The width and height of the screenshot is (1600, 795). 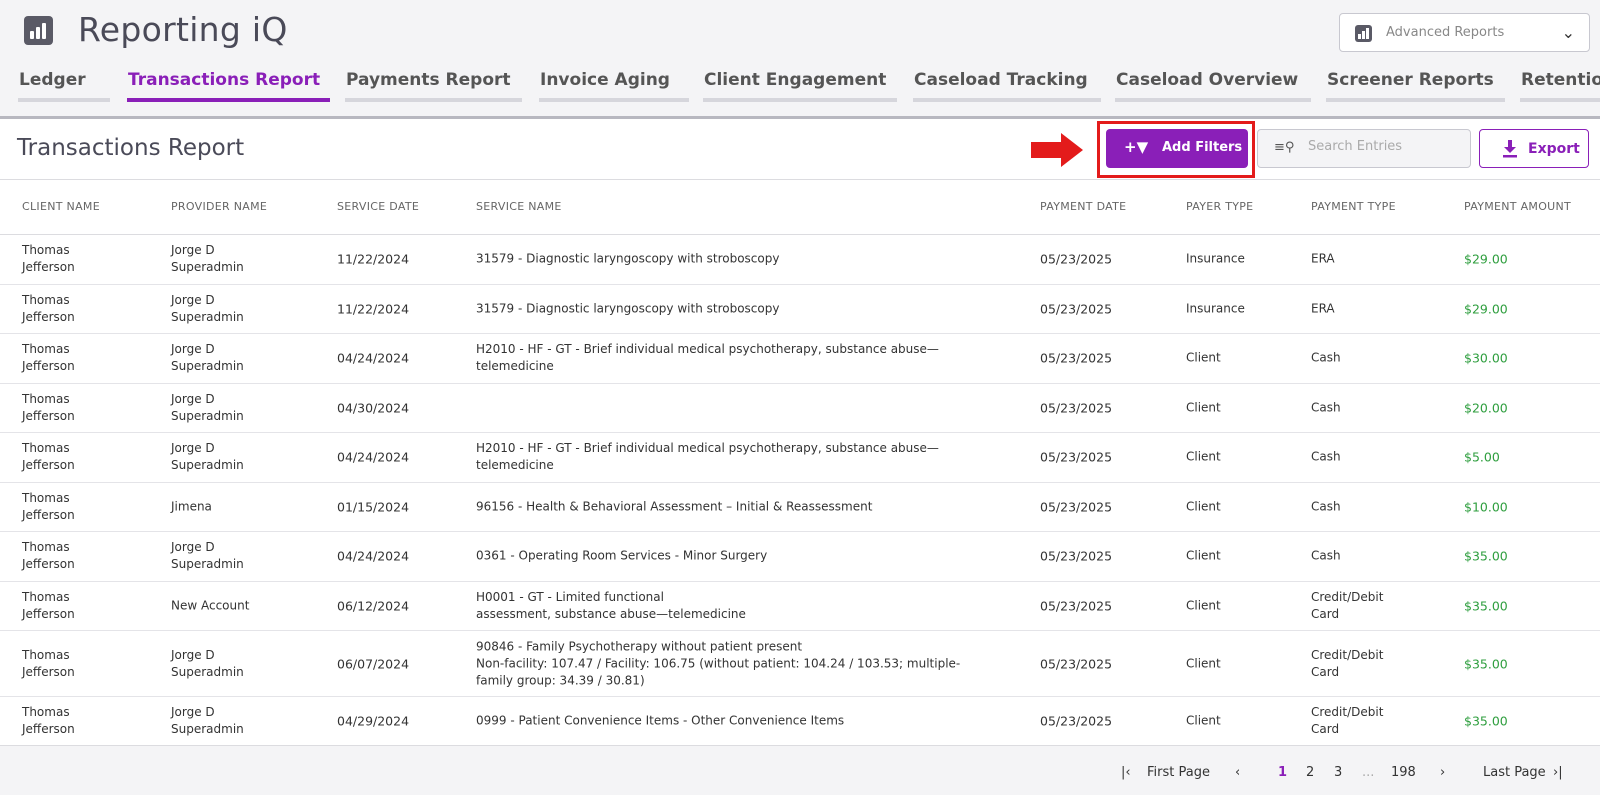 What do you see at coordinates (1215, 258) in the screenshot?
I see `payer-type-cell: Insurance` at bounding box center [1215, 258].